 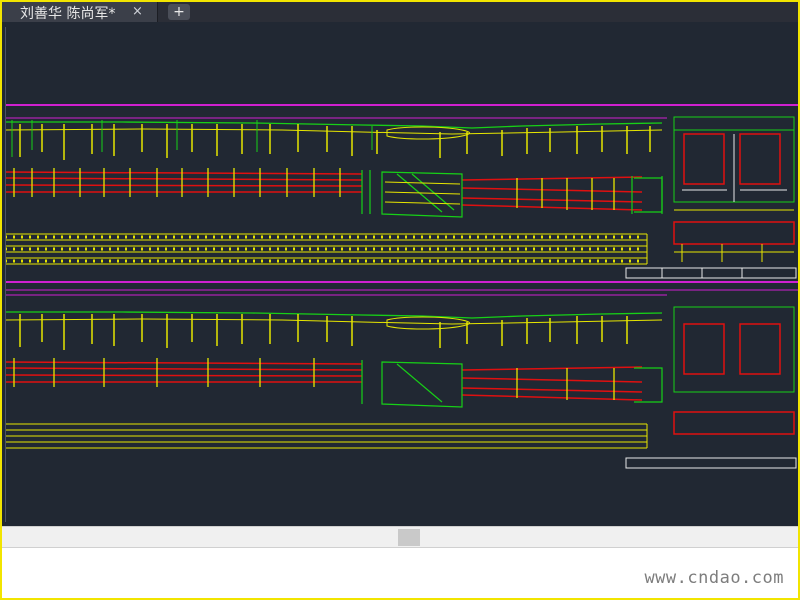 What do you see at coordinates (734, 235) in the screenshot?
I see `cross-section-yellow` at bounding box center [734, 235].